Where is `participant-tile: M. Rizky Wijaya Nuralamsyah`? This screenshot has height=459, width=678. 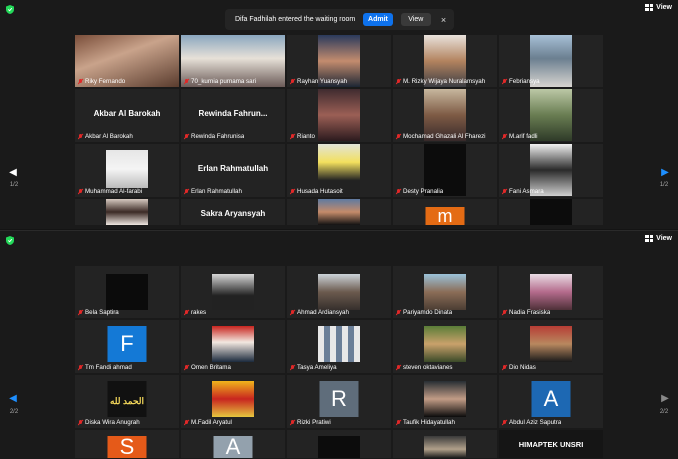
participant-tile: M. Rizky Wijaya Nuralamsyah is located at coordinates (445, 61).